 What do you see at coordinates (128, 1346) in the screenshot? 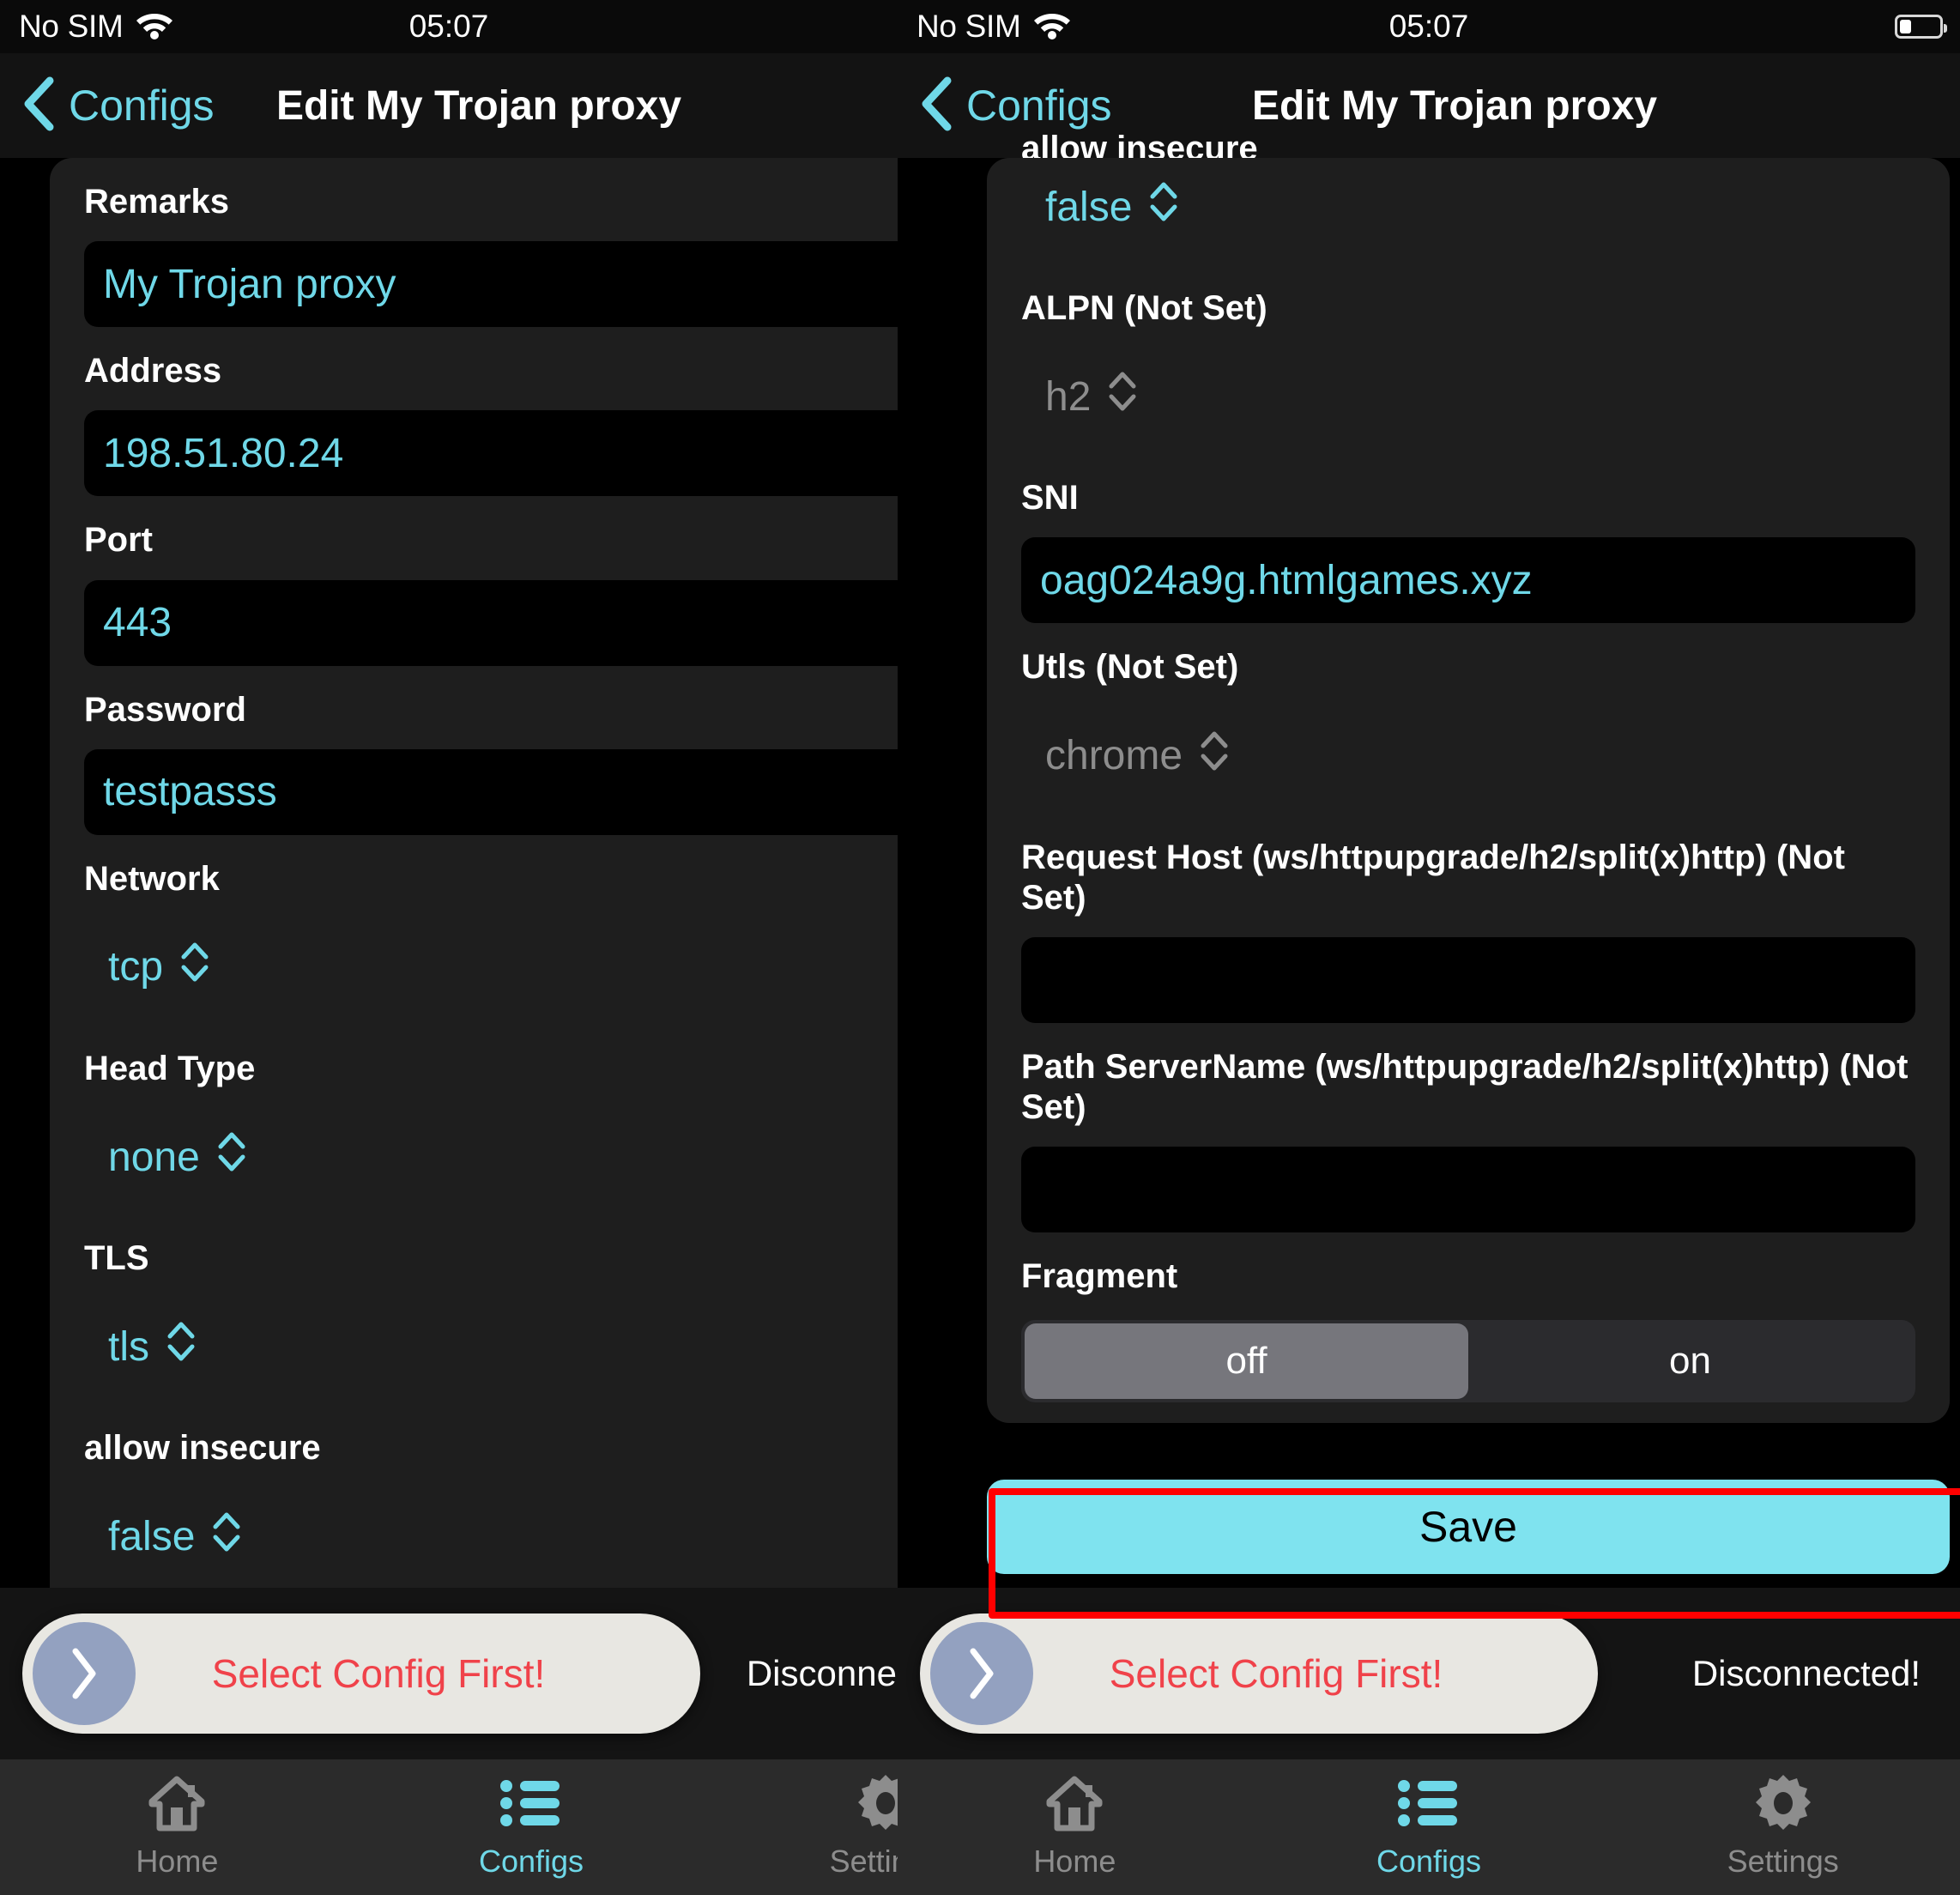
I see `picker-value: tls` at bounding box center [128, 1346].